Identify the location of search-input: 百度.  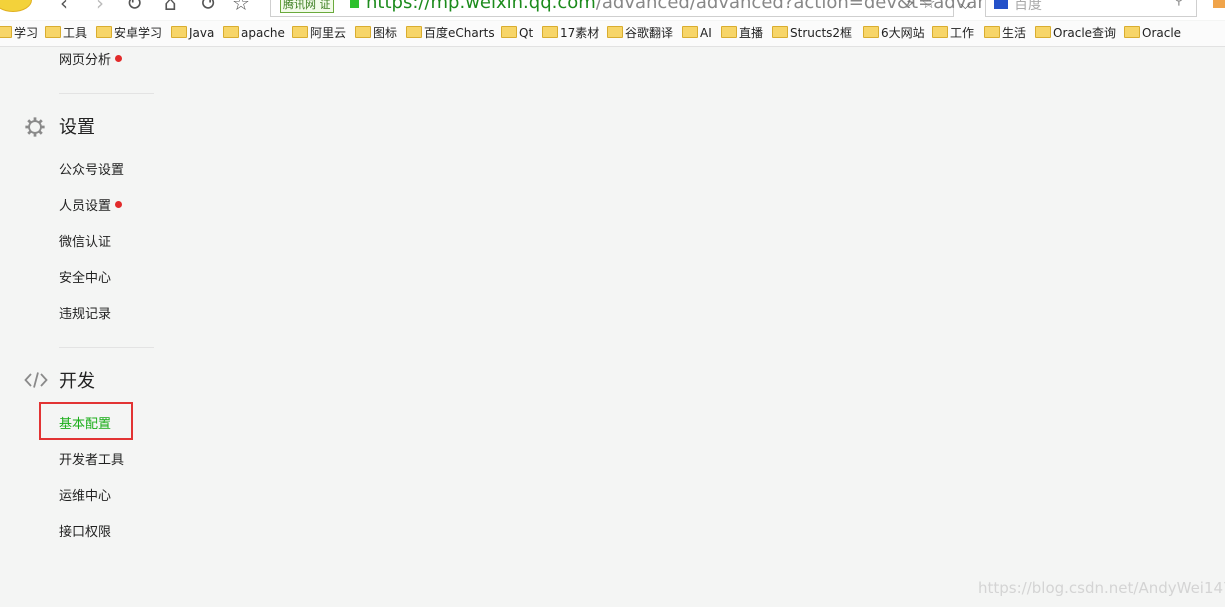
(1028, 7).